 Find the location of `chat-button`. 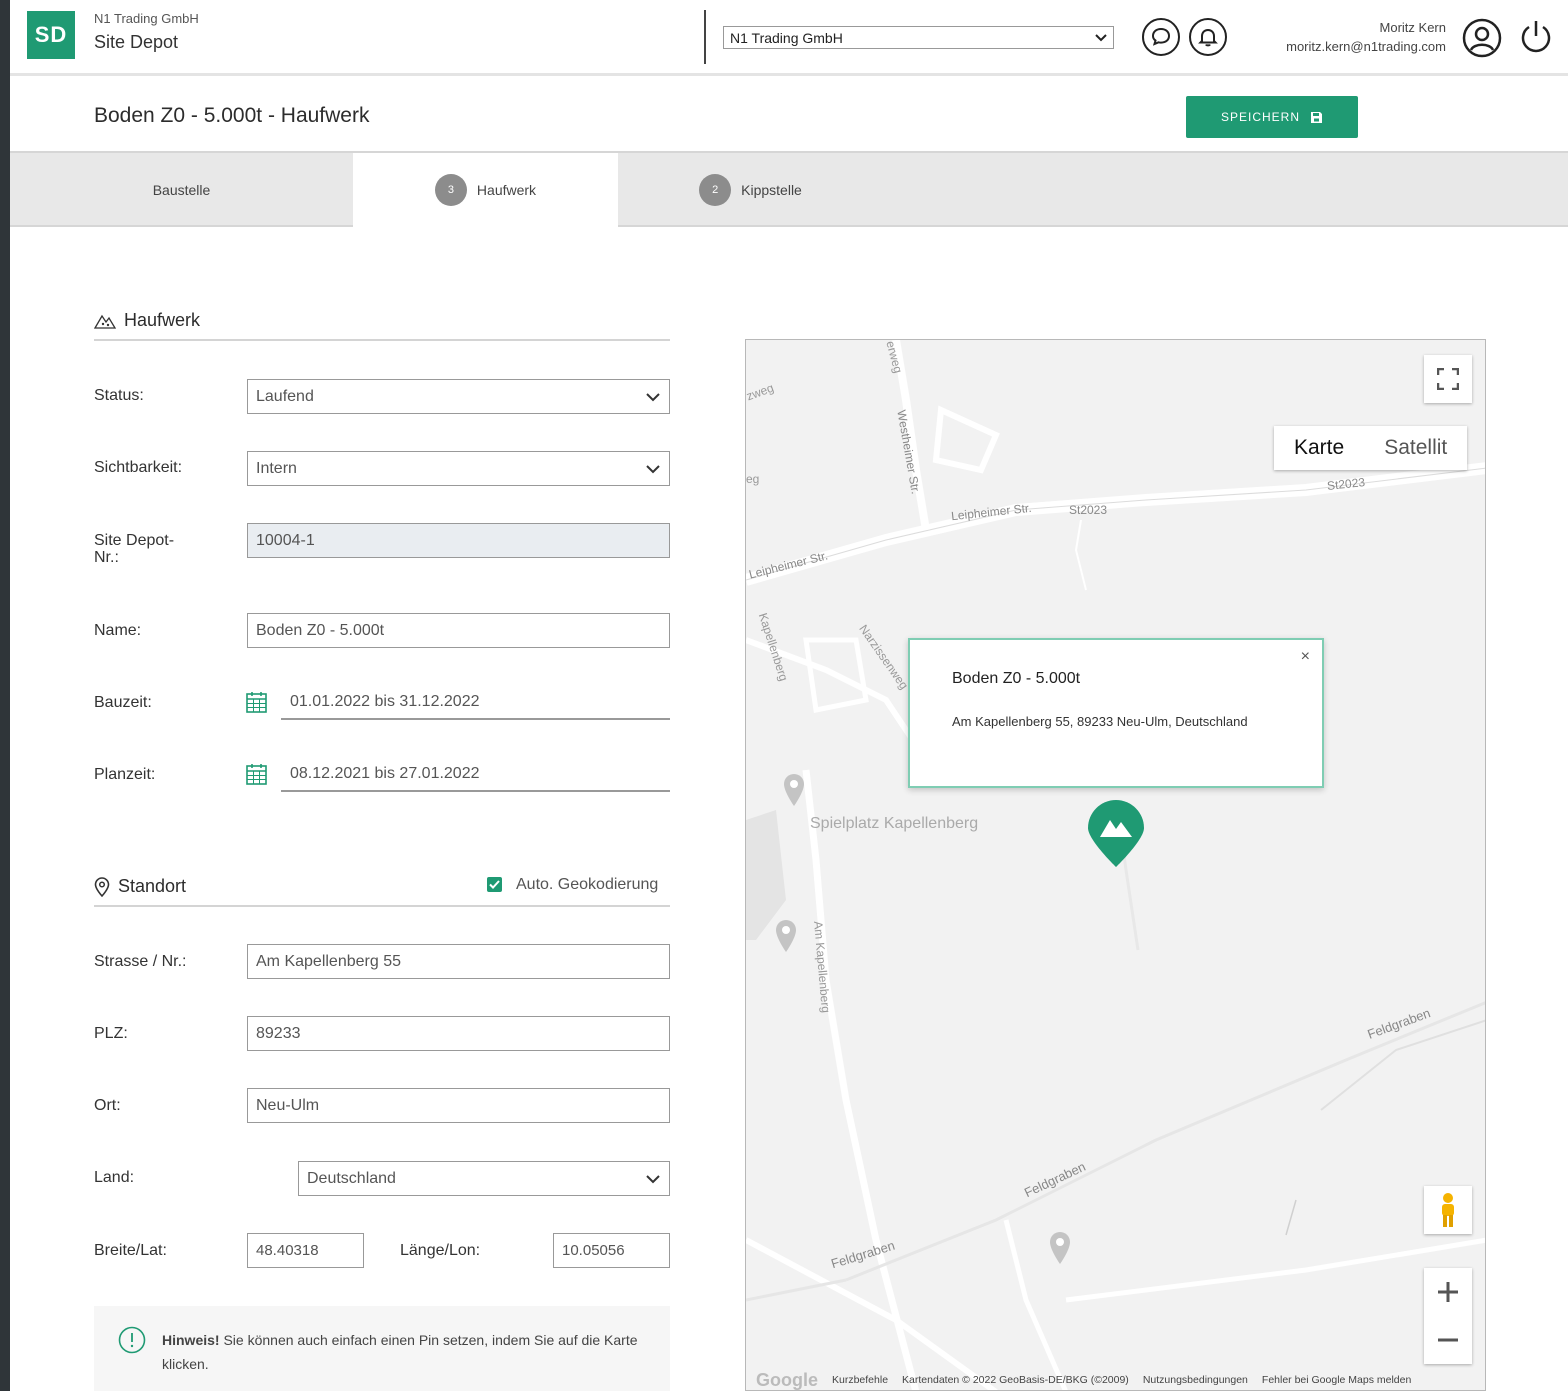

chat-button is located at coordinates (1161, 37).